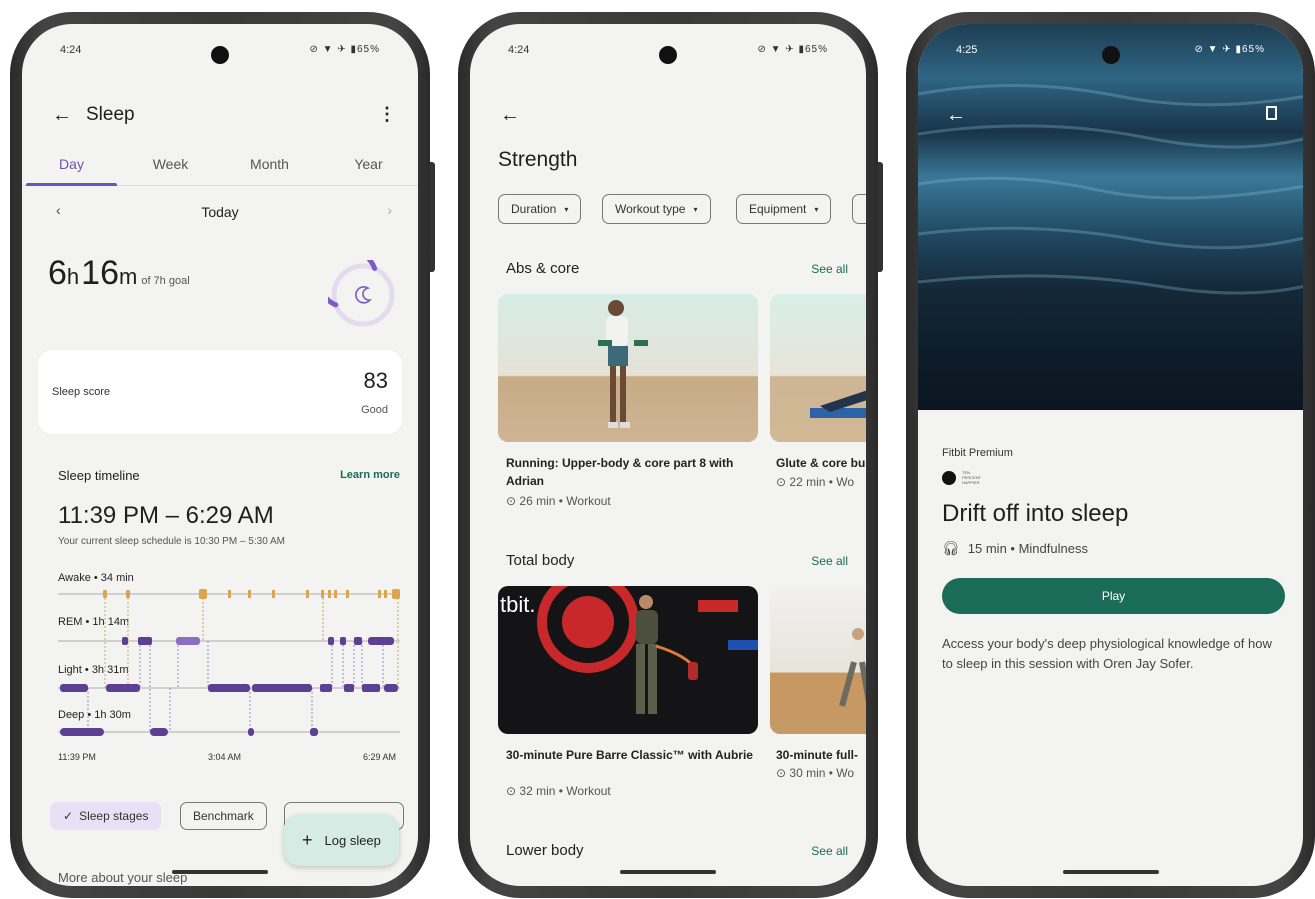 This screenshot has height=899, width=1315. What do you see at coordinates (375, 380) in the screenshot?
I see `score-value: 83` at bounding box center [375, 380].